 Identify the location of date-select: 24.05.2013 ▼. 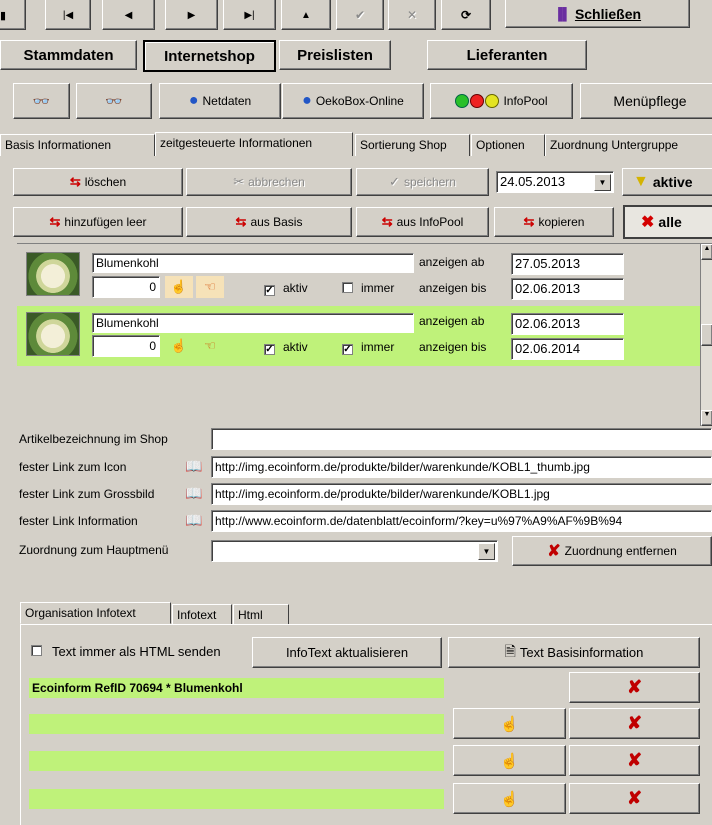
(555, 182).